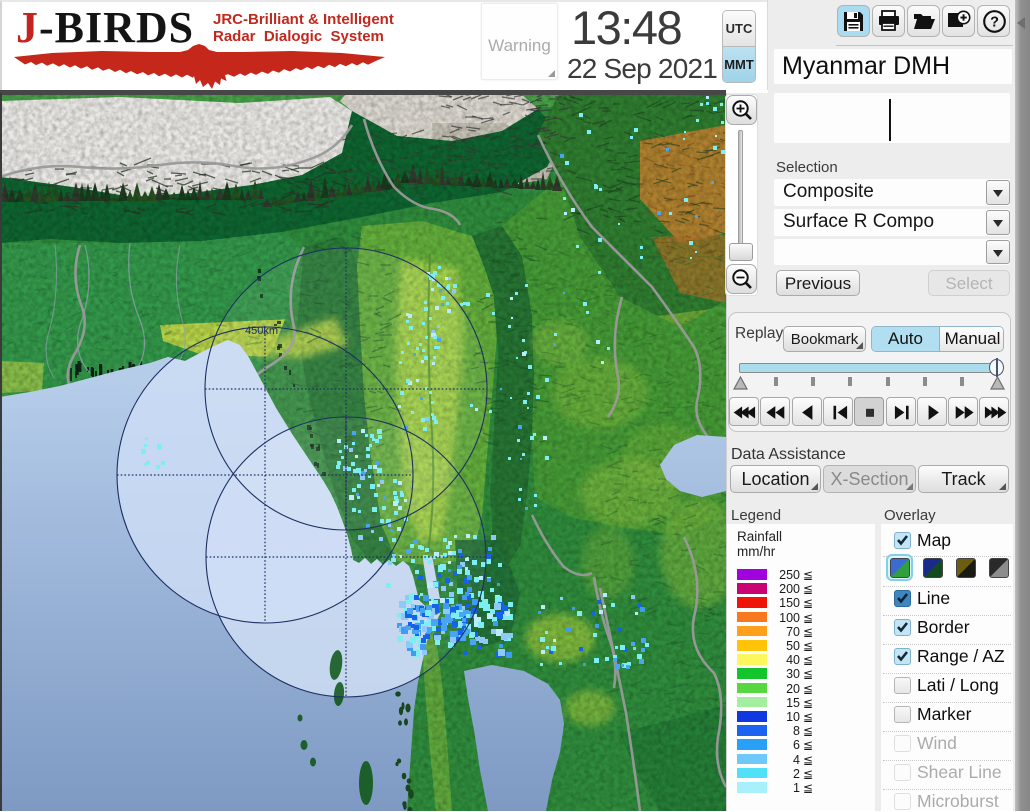 Image resolution: width=1030 pixels, height=812 pixels. Describe the element at coordinates (261, 331) in the screenshot. I see `svg-text: 450km` at that location.